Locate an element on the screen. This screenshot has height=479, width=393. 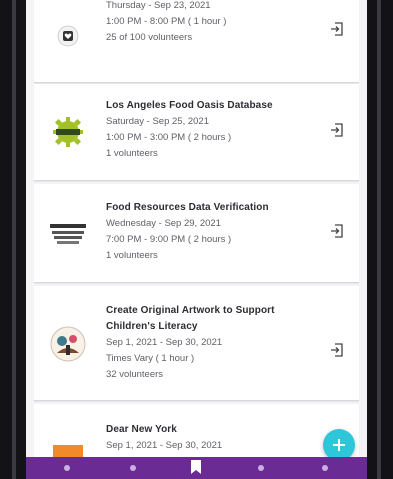
nav-messages-icon is located at coordinates (261, 468).